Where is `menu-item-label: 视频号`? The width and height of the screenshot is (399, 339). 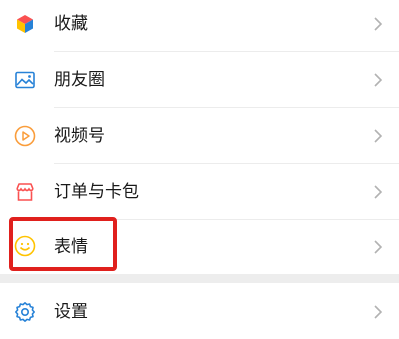
menu-item-label: 视频号 is located at coordinates (79, 136).